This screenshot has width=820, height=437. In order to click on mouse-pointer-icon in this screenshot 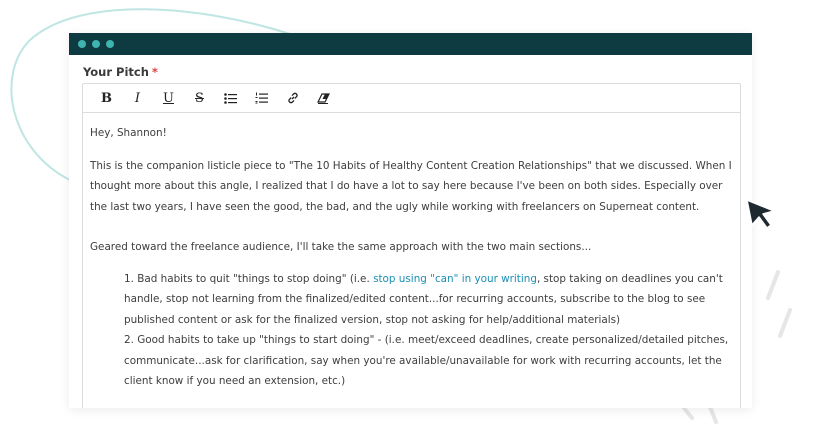, I will do `click(760, 214)`.